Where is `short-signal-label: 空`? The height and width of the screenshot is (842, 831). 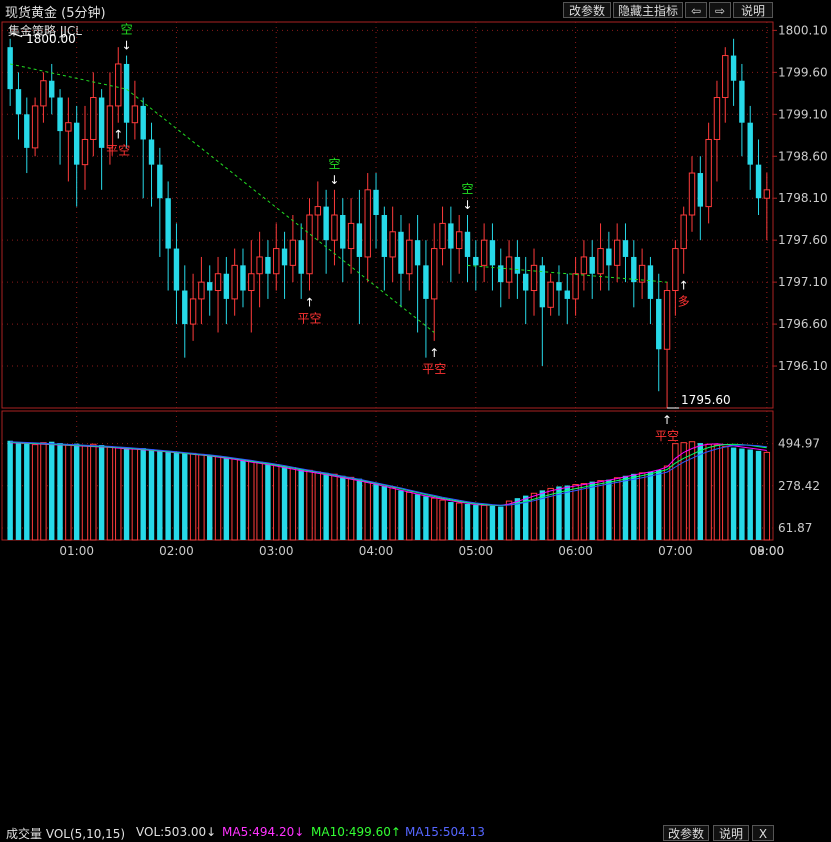 short-signal-label: 空 is located at coordinates (127, 30).